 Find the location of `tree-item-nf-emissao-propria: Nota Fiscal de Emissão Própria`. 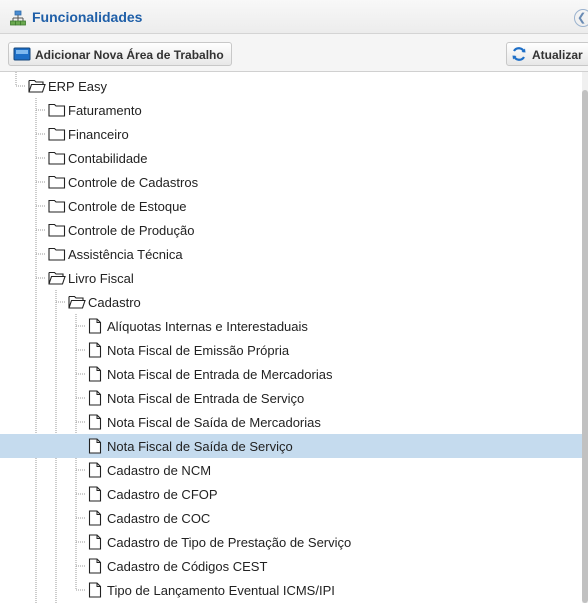

tree-item-nf-emissao-propria: Nota Fiscal de Emissão Própria is located at coordinates (291, 350).